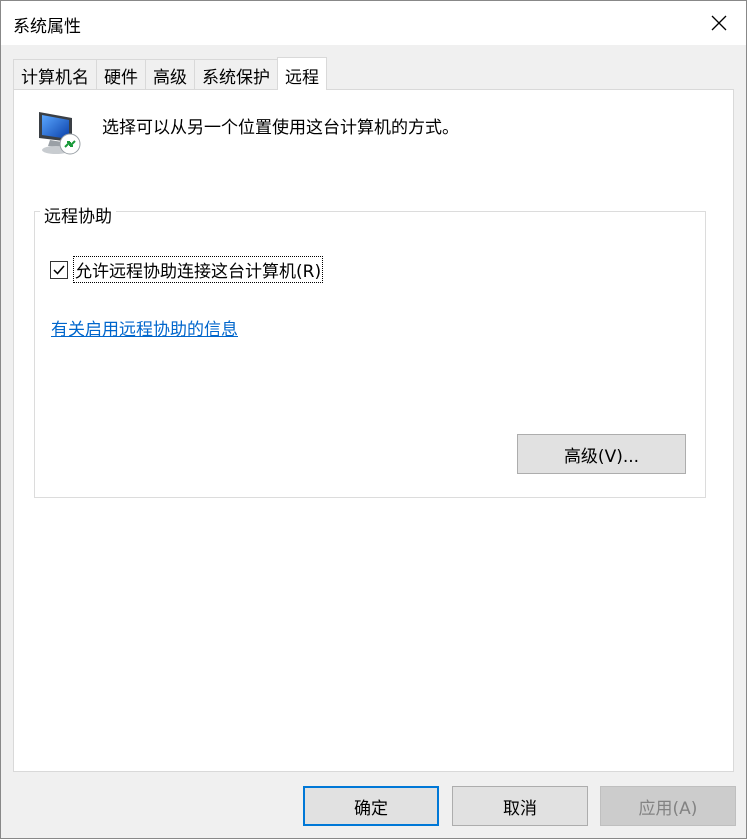 The image size is (747, 839). I want to click on close-icon, so click(719, 23).